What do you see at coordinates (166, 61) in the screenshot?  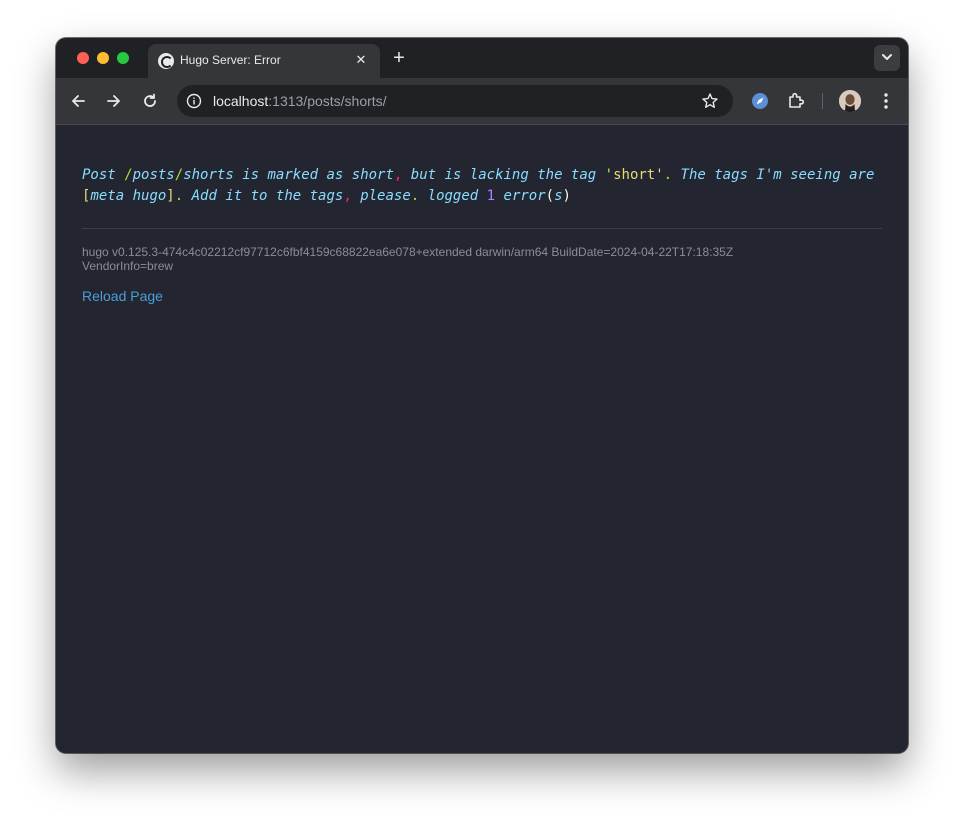 I see `hugo-favicon-icon` at bounding box center [166, 61].